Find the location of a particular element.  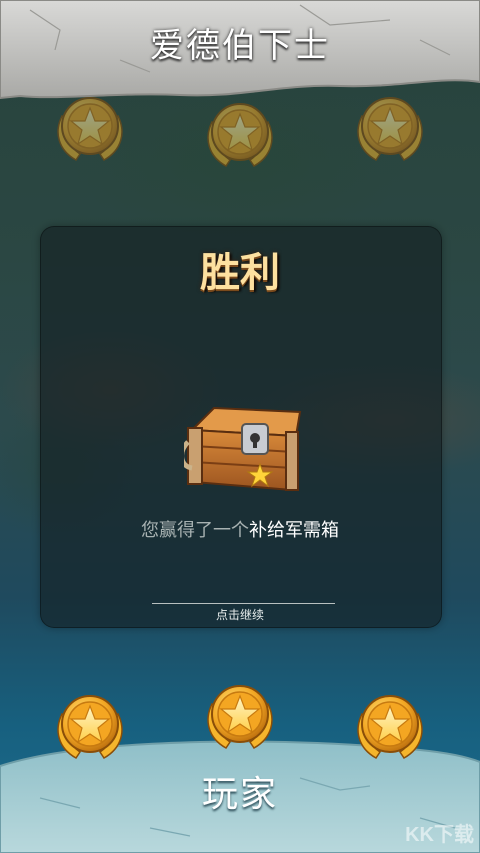

player-name: 玩家 is located at coordinates (239, 794).